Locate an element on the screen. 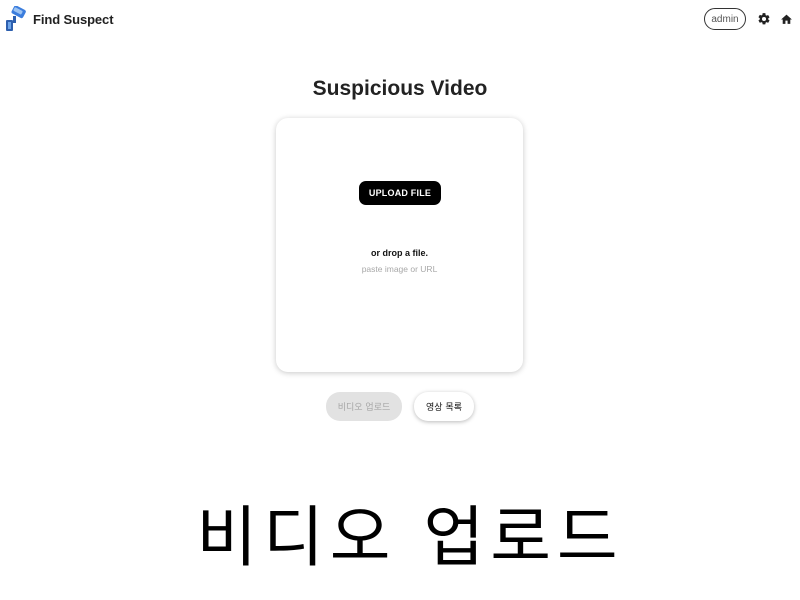 This screenshot has height=600, width=800. video-list-button: 영상 목록 is located at coordinates (444, 406).